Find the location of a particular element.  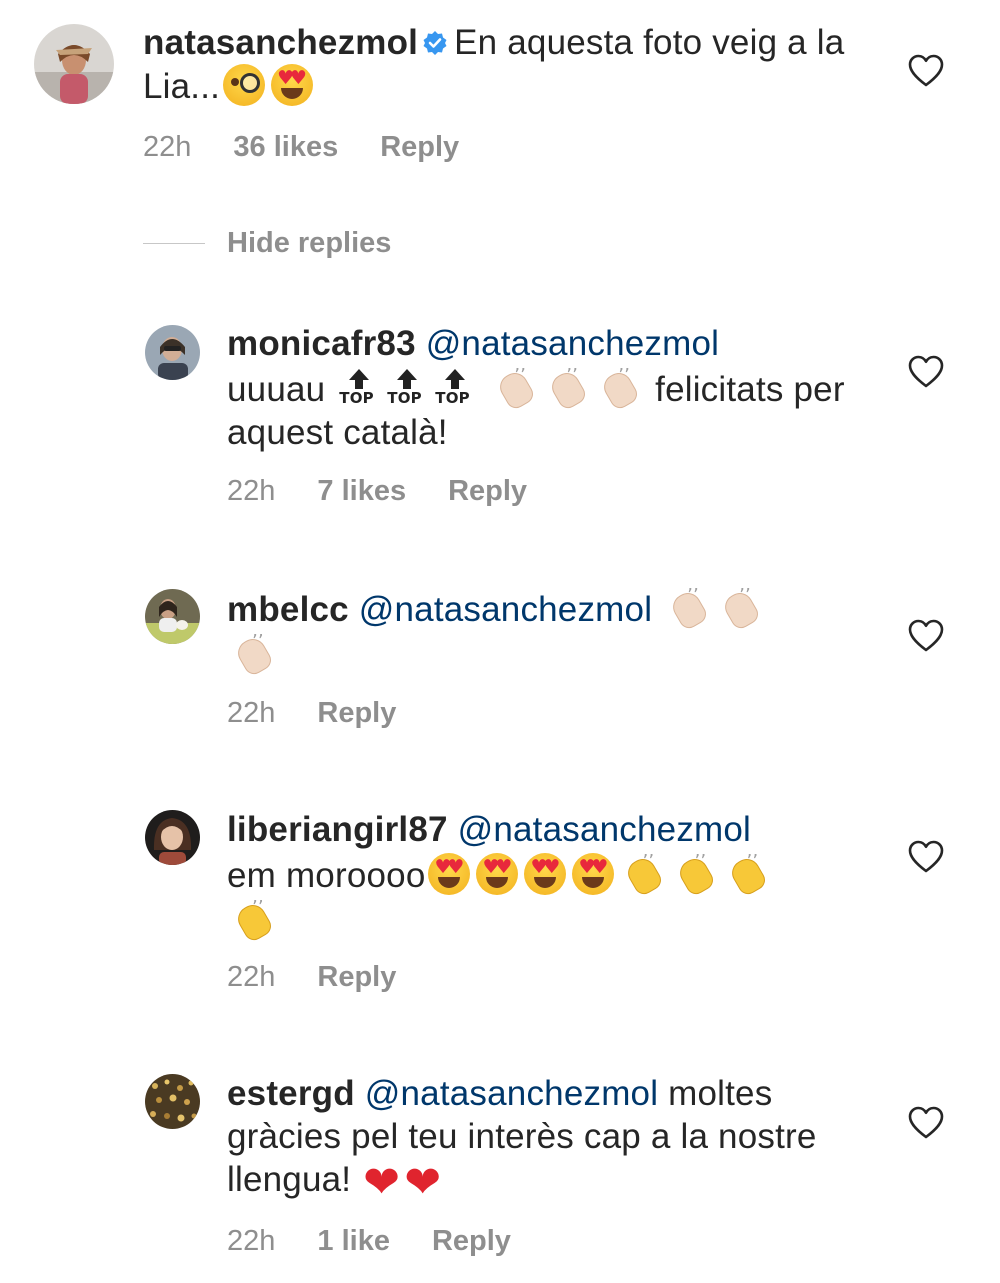

comment-likes: 7 likes is located at coordinates (361, 491).